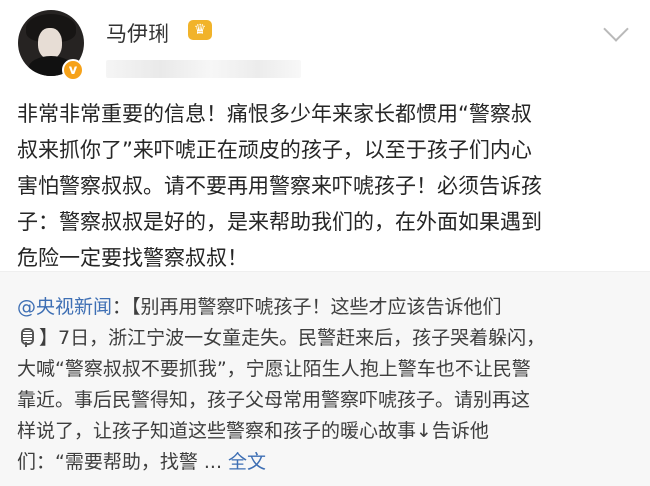 This screenshot has height=486, width=650. I want to click on chevron-down-icon, so click(616, 29).